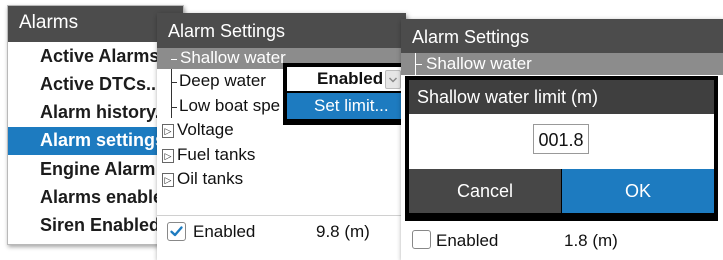  I want to click on popup-enabled-option: Enabled, so click(344, 79).